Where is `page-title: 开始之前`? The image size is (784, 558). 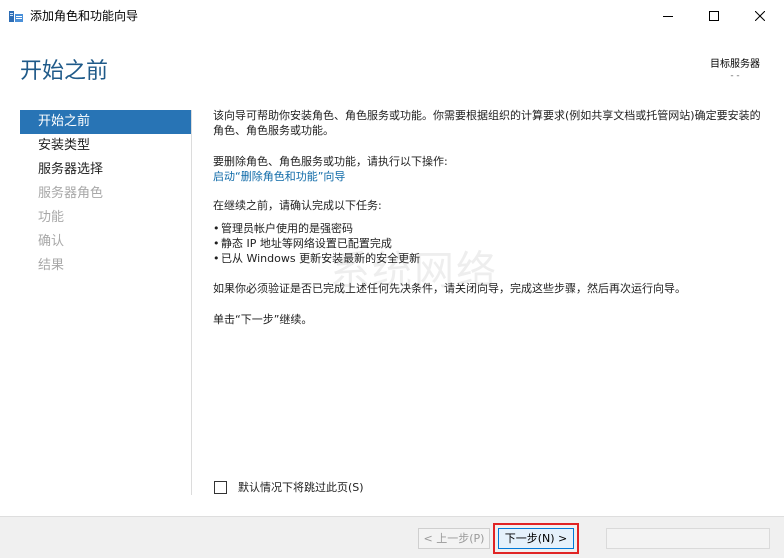 page-title: 开始之前 is located at coordinates (64, 71).